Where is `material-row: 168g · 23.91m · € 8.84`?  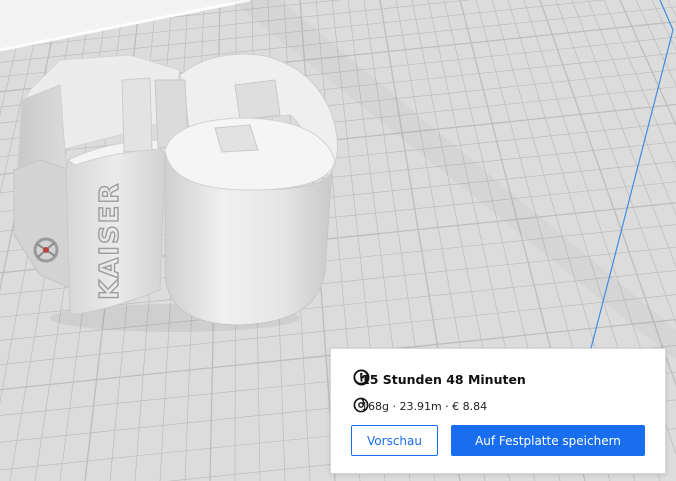 material-row: 168g · 23.91m · € 8.84 is located at coordinates (500, 406).